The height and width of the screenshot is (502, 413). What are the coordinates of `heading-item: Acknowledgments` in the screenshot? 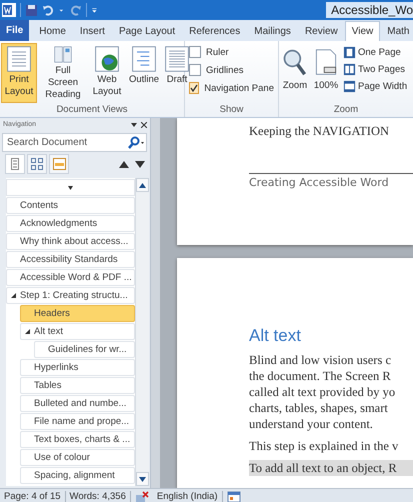 It's located at (70, 223).